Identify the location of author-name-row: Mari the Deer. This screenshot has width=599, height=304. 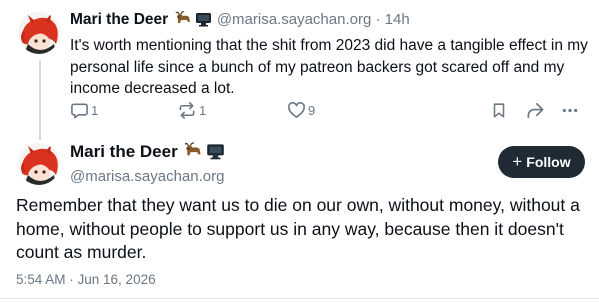
(148, 153).